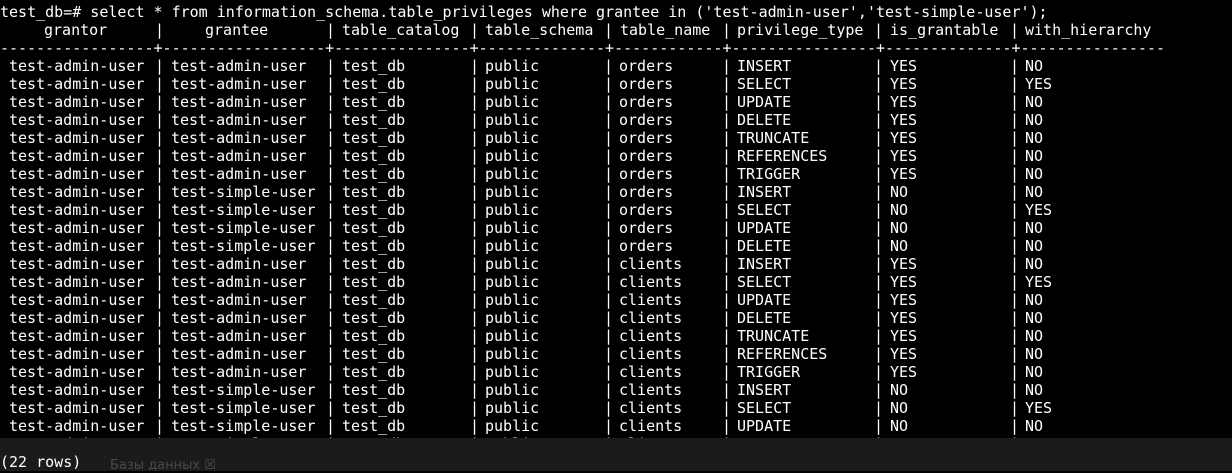  What do you see at coordinates (944, 30) in the screenshot?
I see `column-header-is-grantable: is_grantable` at bounding box center [944, 30].